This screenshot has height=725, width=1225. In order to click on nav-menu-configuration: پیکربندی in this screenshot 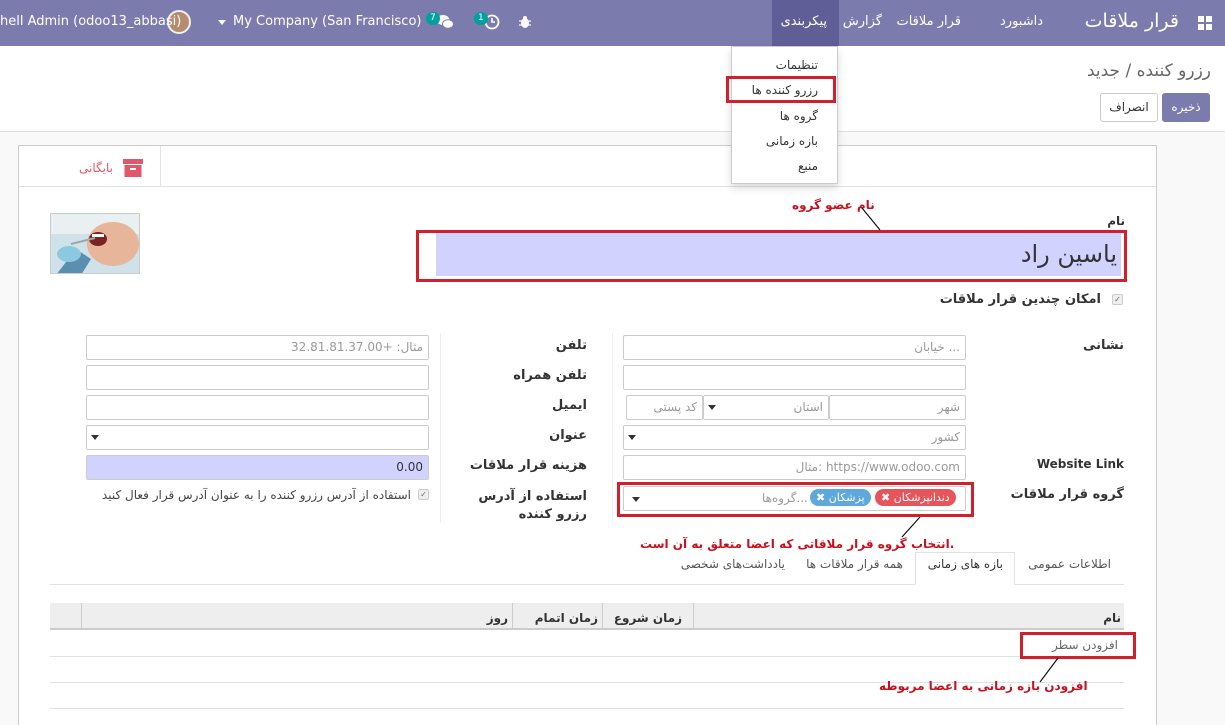, I will do `click(804, 21)`.